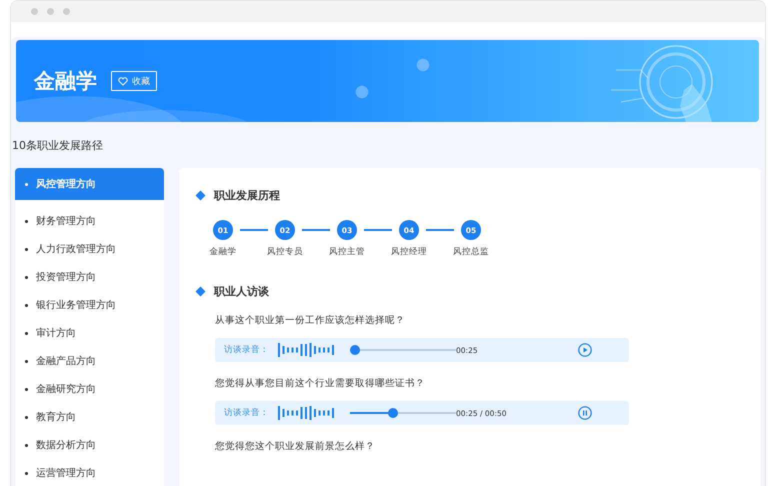 The image size is (776, 486). What do you see at coordinates (471, 252) in the screenshot?
I see `step-label: 风控总监` at bounding box center [471, 252].